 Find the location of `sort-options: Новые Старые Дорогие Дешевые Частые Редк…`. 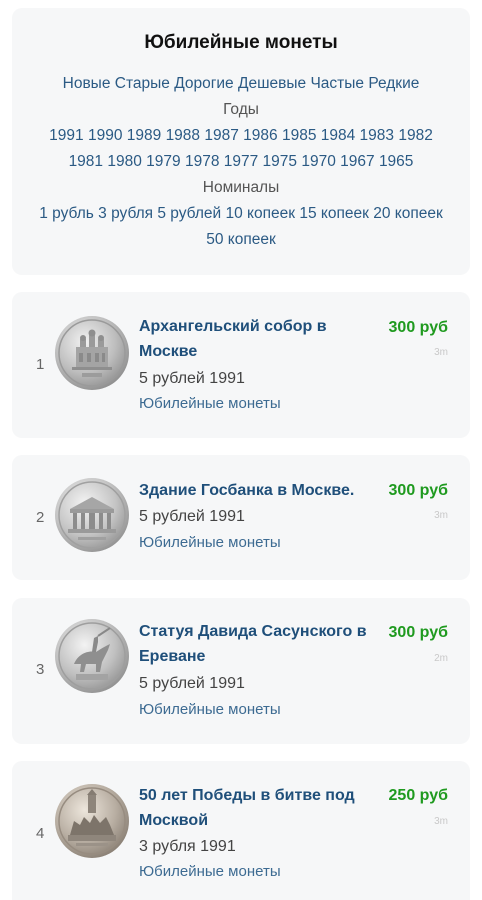

sort-options: Новые Старые Дорогие Дешевые Частые Редк… is located at coordinates (241, 84).